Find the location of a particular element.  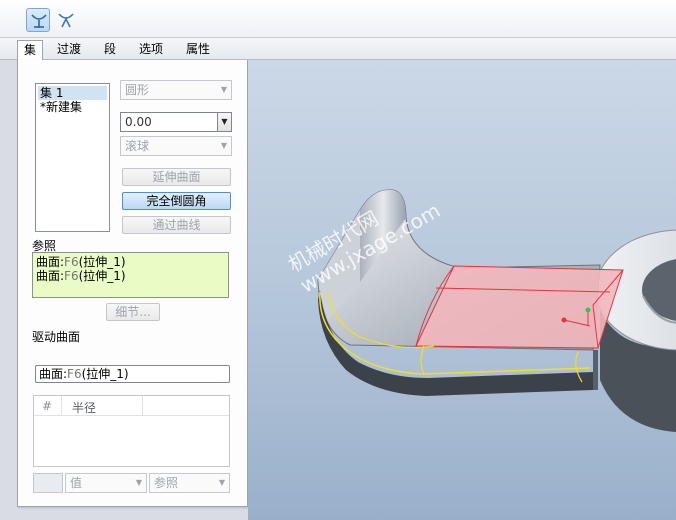

shape-dropdown: 圆形 ▼ is located at coordinates (176, 90).